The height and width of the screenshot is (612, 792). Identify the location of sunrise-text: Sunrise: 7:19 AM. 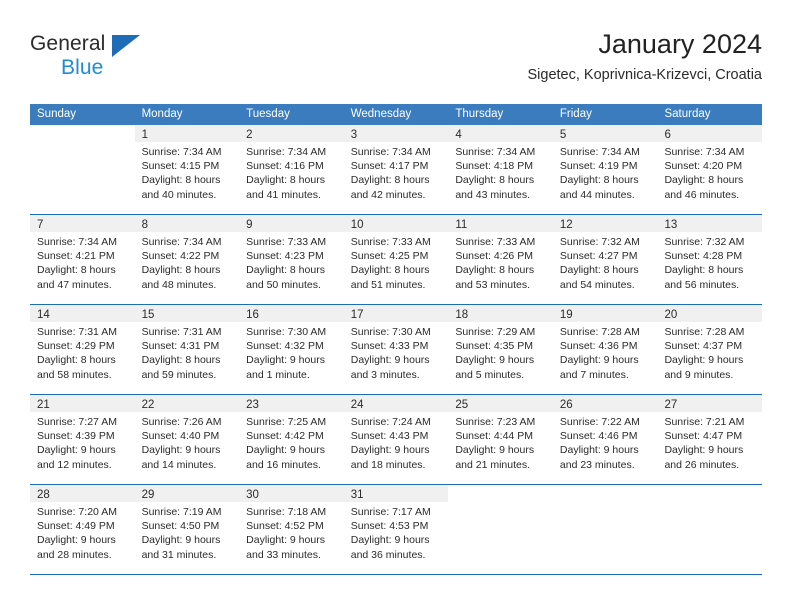
(181, 512).